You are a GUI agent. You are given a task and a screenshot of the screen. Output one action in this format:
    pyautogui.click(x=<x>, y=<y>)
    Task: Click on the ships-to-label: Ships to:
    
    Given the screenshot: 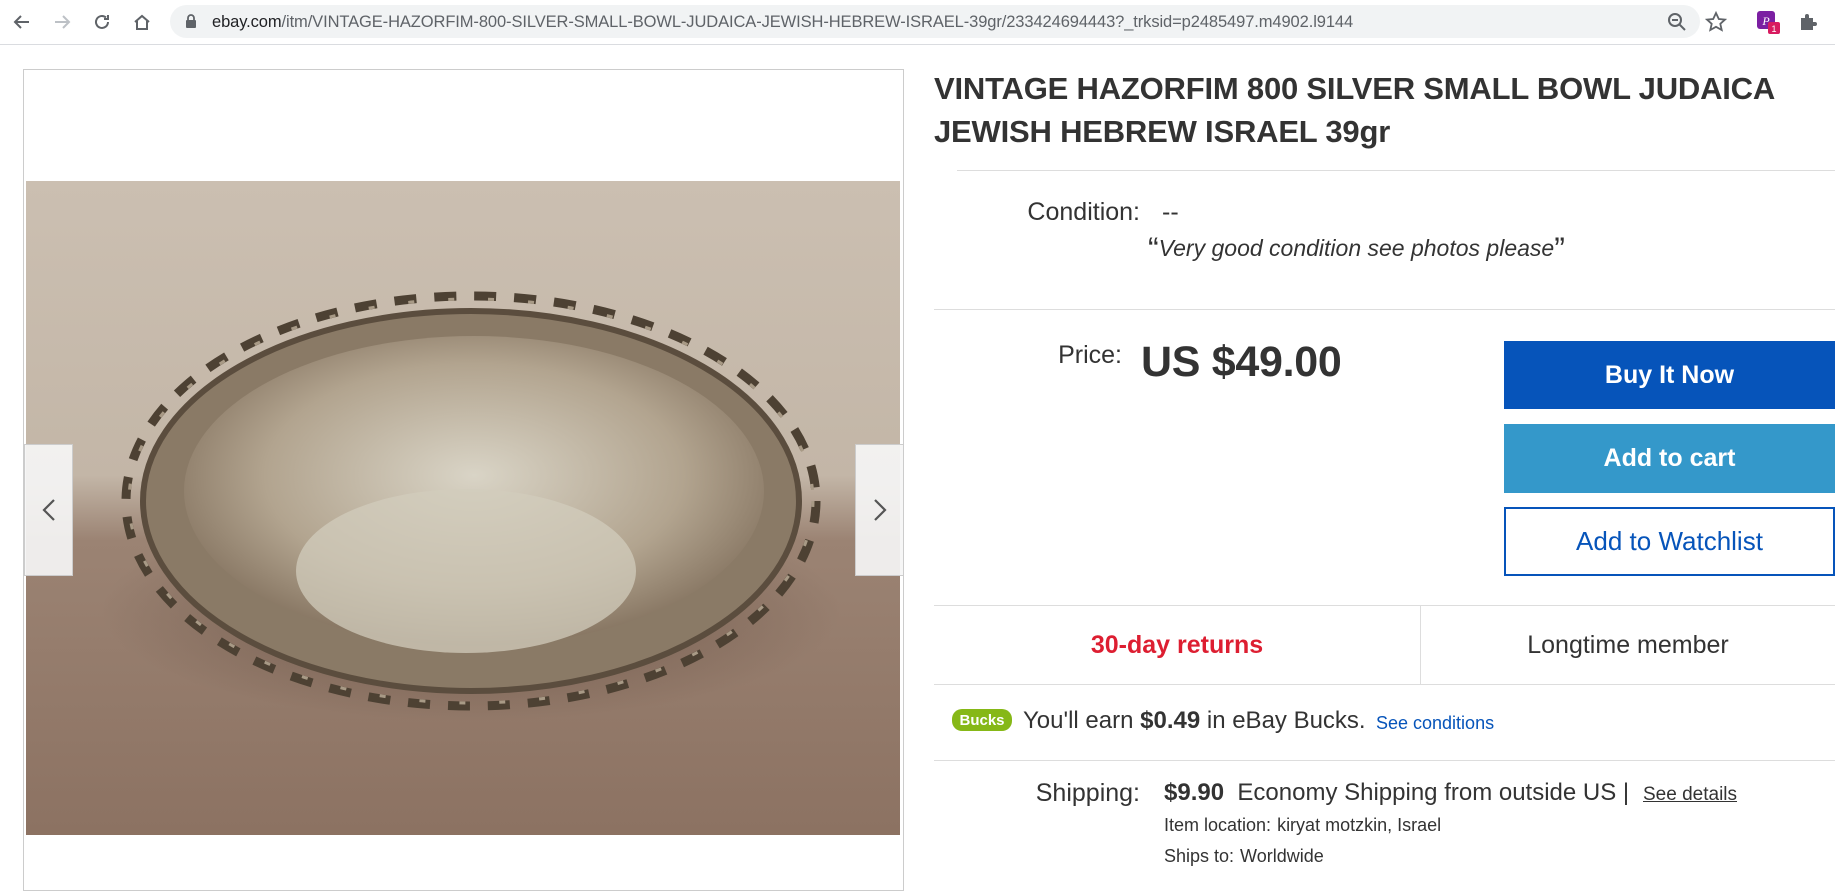 What is the action you would take?
    pyautogui.click(x=1199, y=856)
    